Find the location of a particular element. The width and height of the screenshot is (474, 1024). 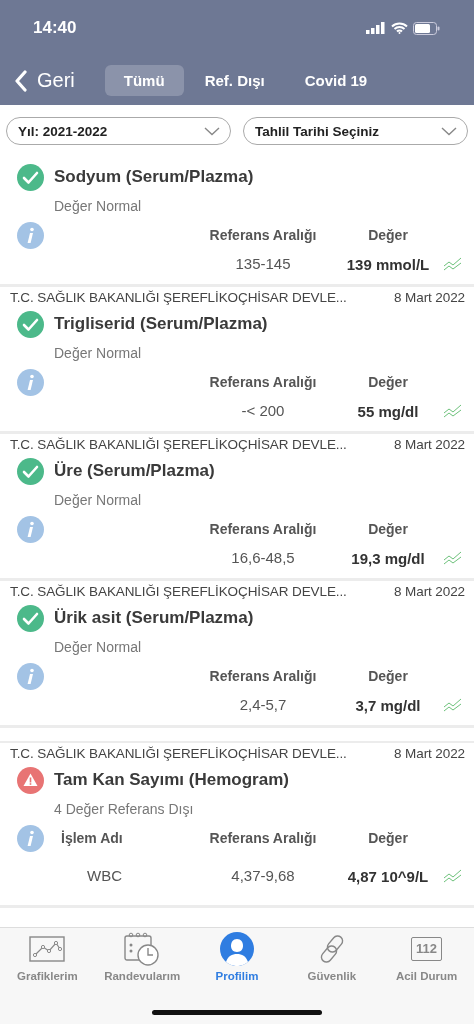

result-value: 139 mmol/L is located at coordinates (388, 264).